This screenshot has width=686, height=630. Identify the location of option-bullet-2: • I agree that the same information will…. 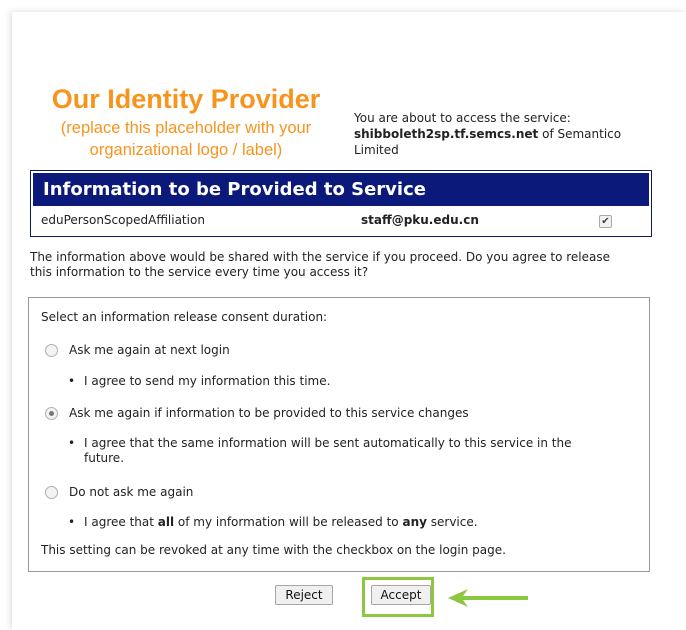
(320, 450).